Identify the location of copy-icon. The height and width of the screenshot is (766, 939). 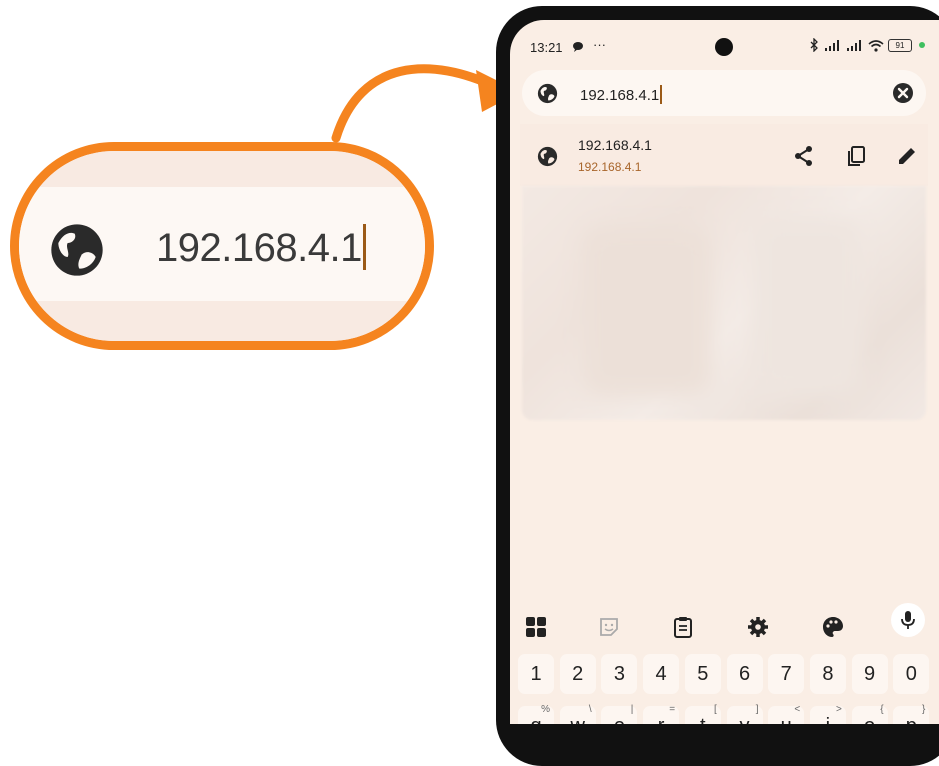
(856, 156).